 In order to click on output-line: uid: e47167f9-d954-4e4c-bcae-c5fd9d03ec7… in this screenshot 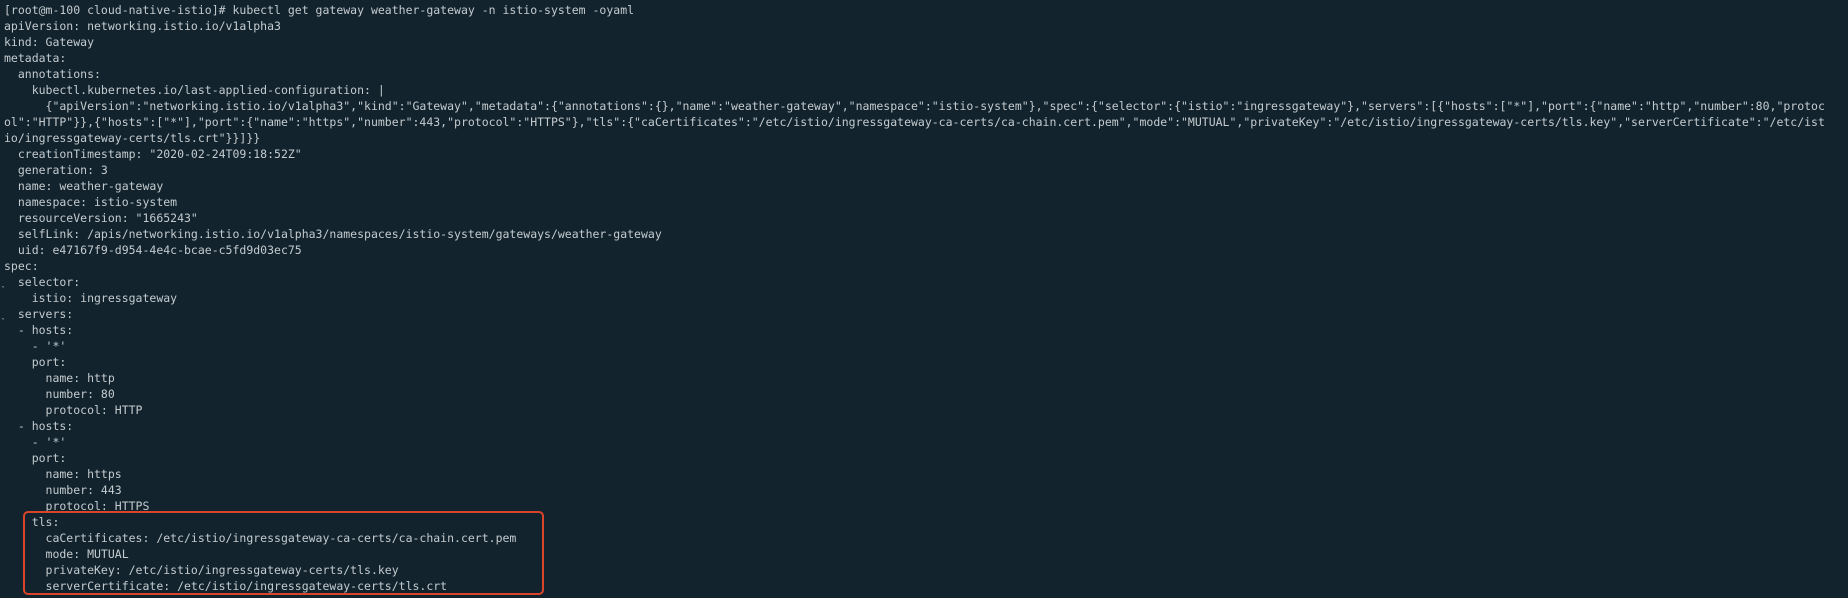, I will do `click(153, 250)`.